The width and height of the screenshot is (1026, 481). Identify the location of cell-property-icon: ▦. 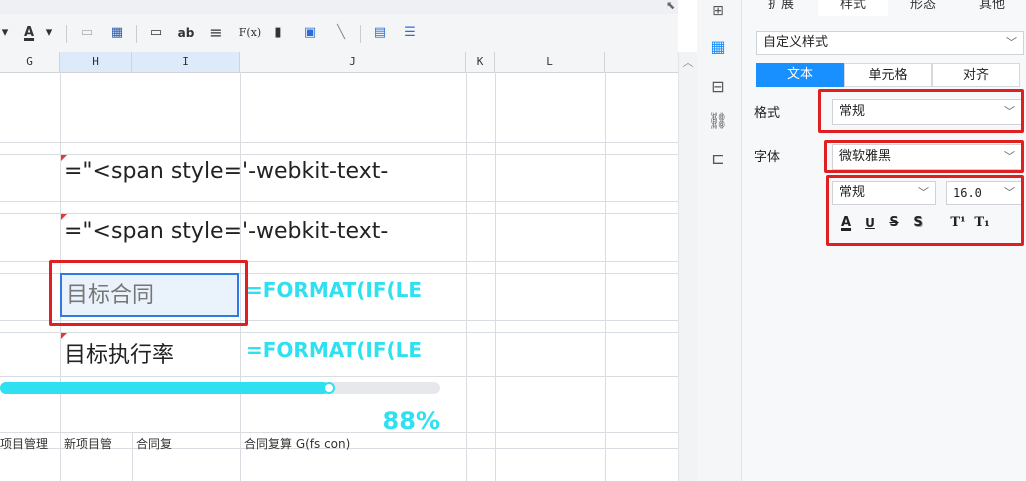
(718, 47).